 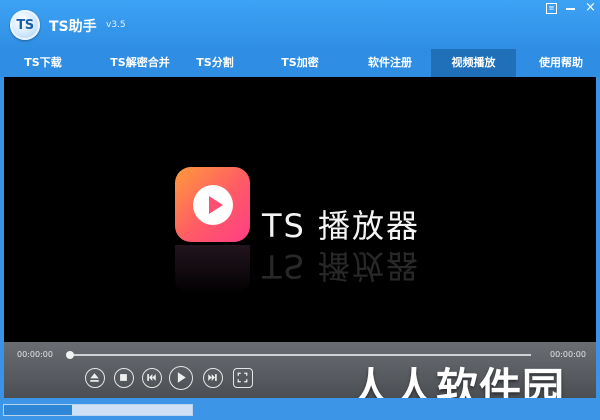 What do you see at coordinates (140, 63) in the screenshot?
I see `tab-ts-decrypt-merge: TS解密合并` at bounding box center [140, 63].